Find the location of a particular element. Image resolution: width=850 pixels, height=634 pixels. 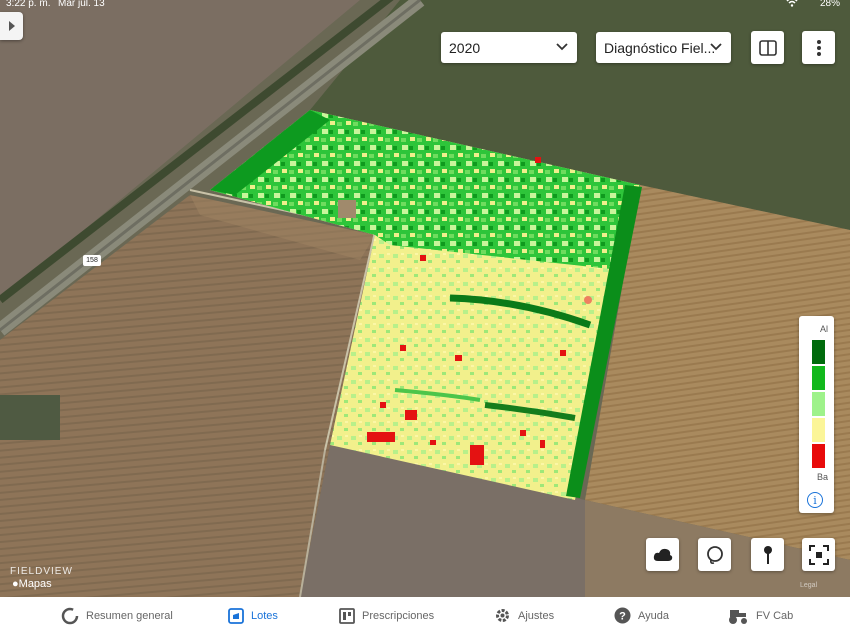

cloud-icon is located at coordinates (662, 554).